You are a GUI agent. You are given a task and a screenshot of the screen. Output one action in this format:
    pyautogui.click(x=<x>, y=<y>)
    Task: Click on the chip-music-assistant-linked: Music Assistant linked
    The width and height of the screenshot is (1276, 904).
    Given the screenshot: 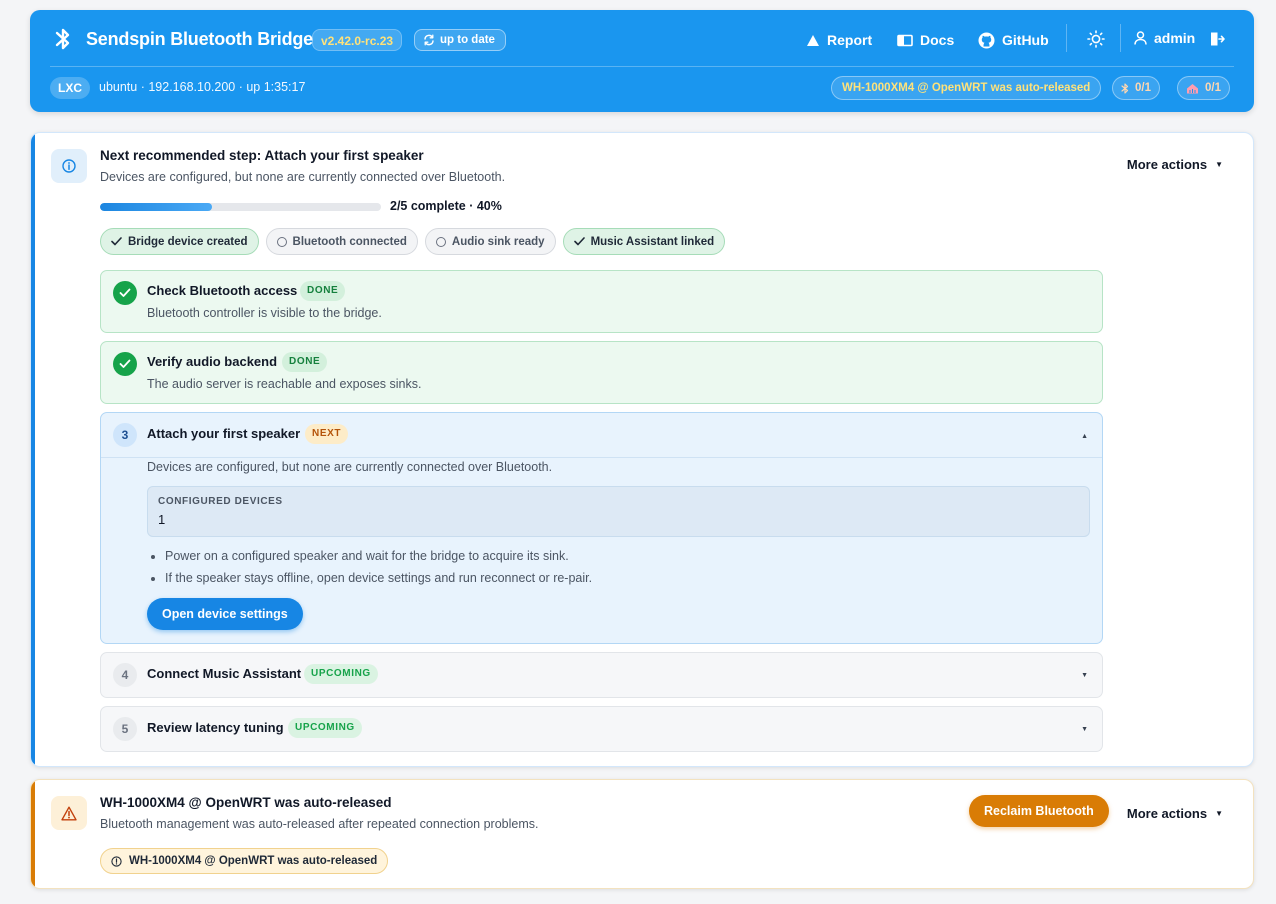 What is the action you would take?
    pyautogui.click(x=644, y=241)
    